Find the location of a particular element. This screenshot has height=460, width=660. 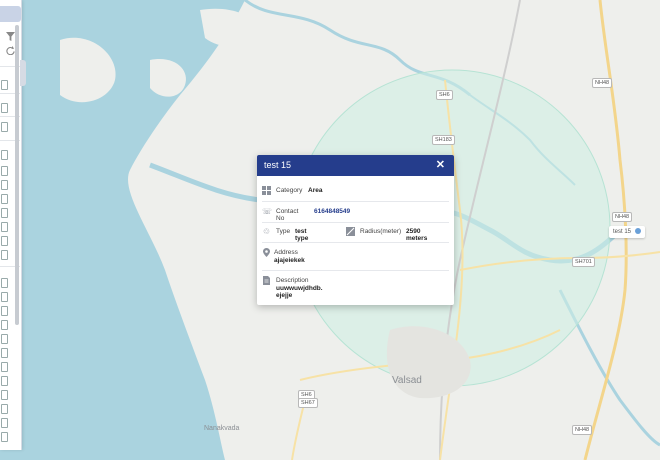

location-pin-icon is located at coordinates (266, 252).